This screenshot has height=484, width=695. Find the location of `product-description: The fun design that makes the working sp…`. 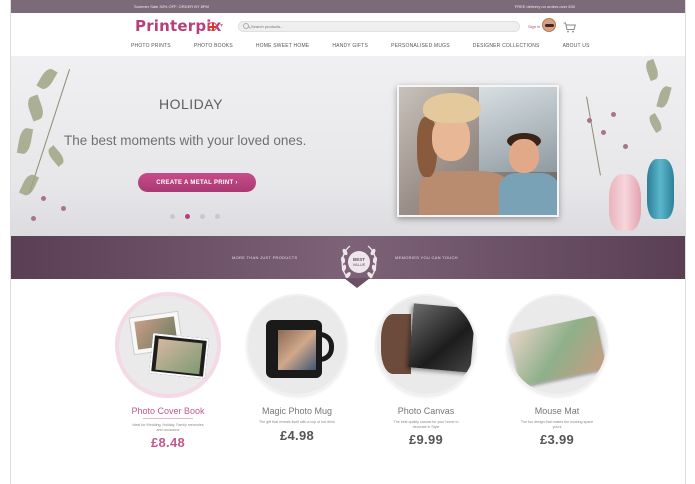

product-description: The fun design that makes the working sp… is located at coordinates (557, 424).